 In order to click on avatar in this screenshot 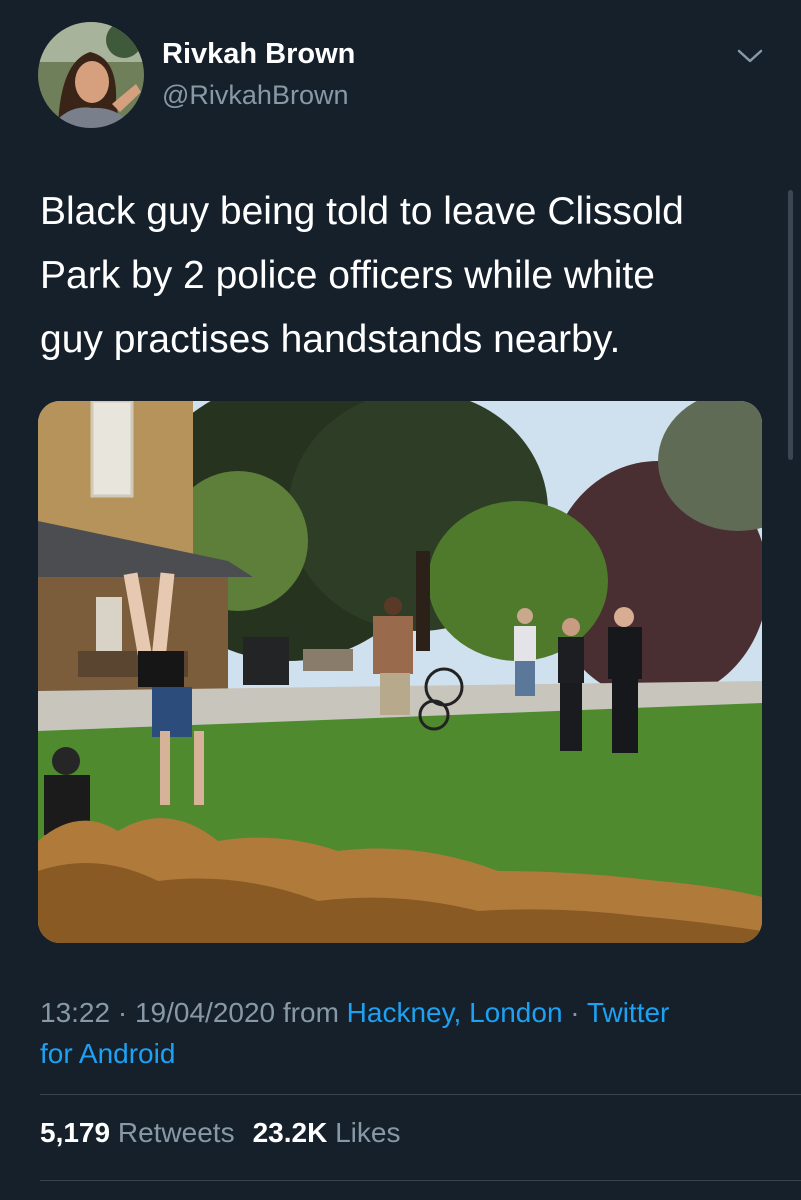, I will do `click(91, 75)`.